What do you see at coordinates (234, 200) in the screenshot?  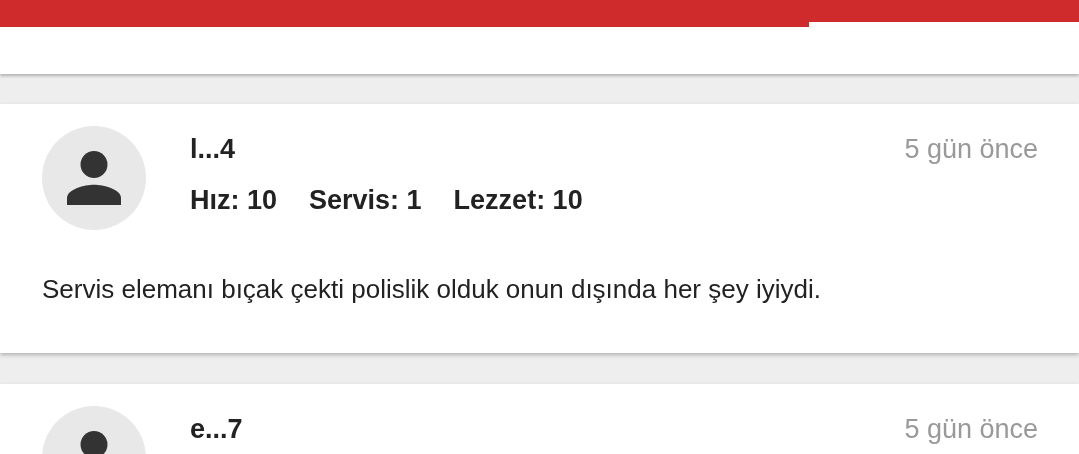 I see `rating-score: Hız: 10` at bounding box center [234, 200].